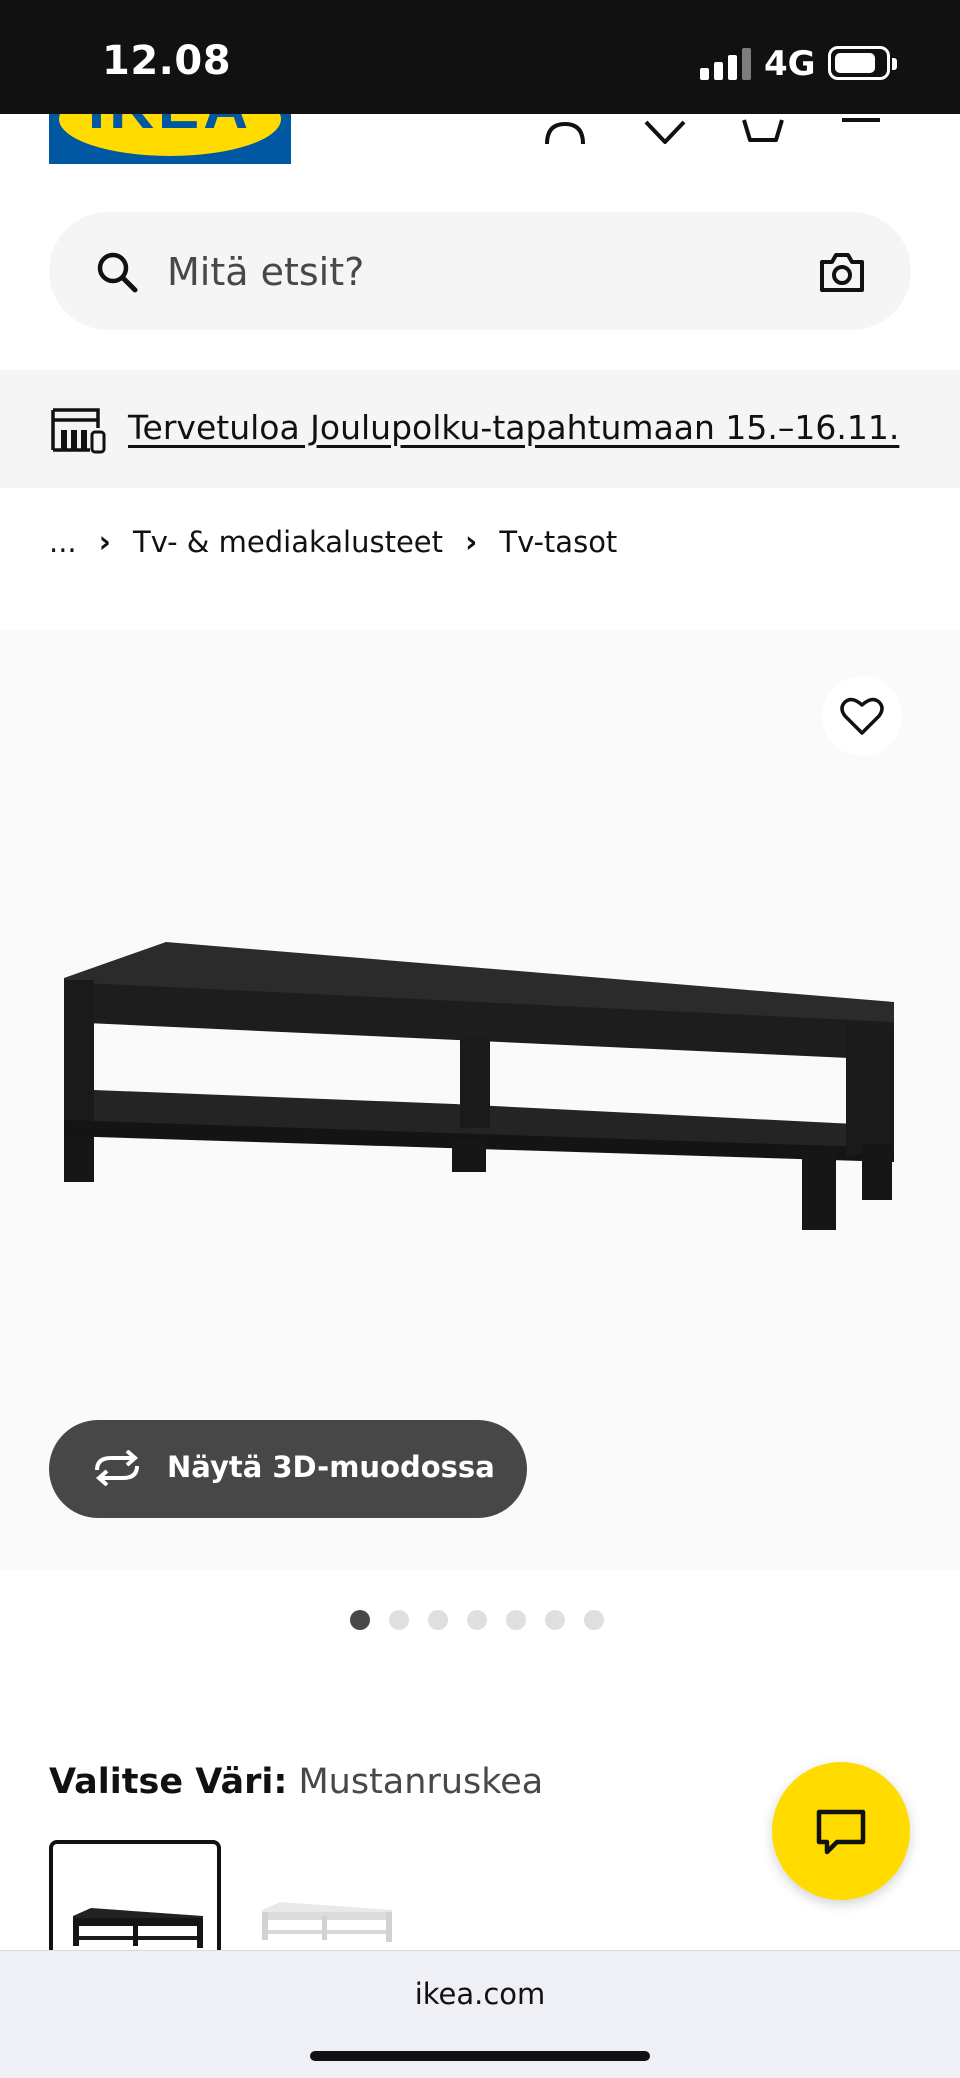  Describe the element at coordinates (726, 64) in the screenshot. I see `signal-icon` at that location.